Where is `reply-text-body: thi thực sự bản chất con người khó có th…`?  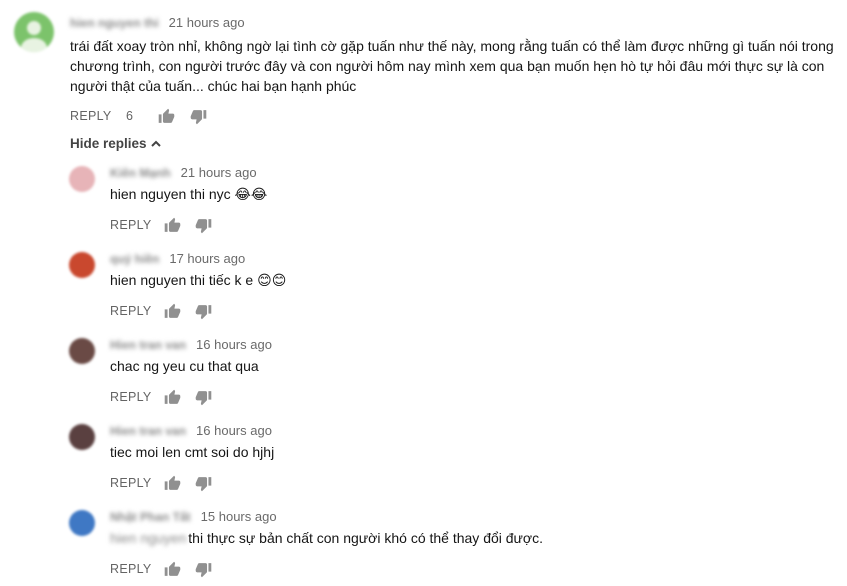 reply-text-body: thi thực sự bản chất con người khó có th… is located at coordinates (365, 538).